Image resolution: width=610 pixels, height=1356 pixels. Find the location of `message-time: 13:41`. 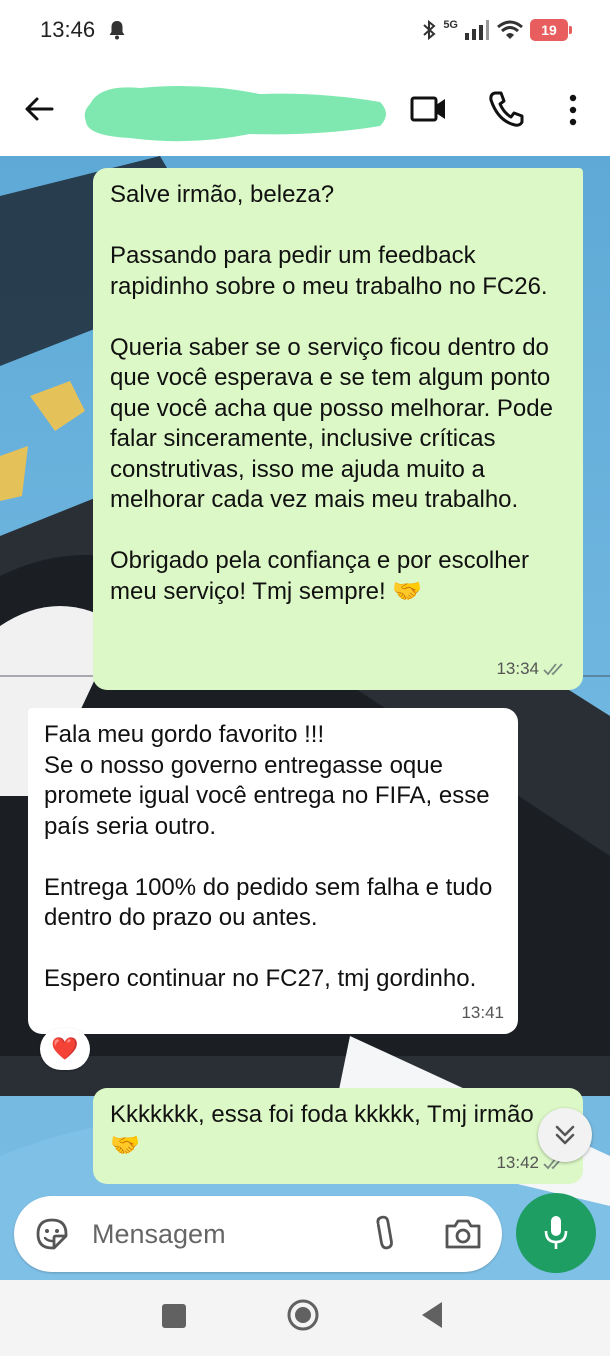

message-time: 13:41 is located at coordinates (482, 1012).